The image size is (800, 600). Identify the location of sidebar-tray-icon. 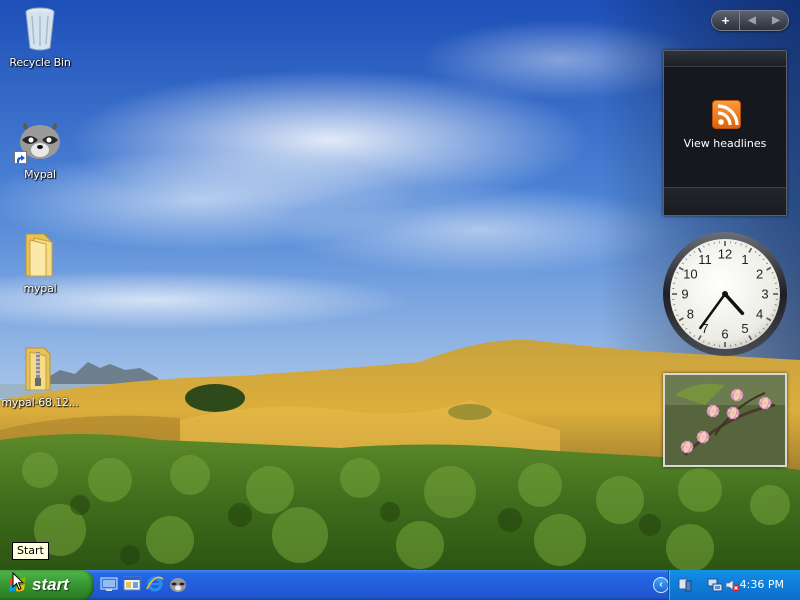
(685, 585).